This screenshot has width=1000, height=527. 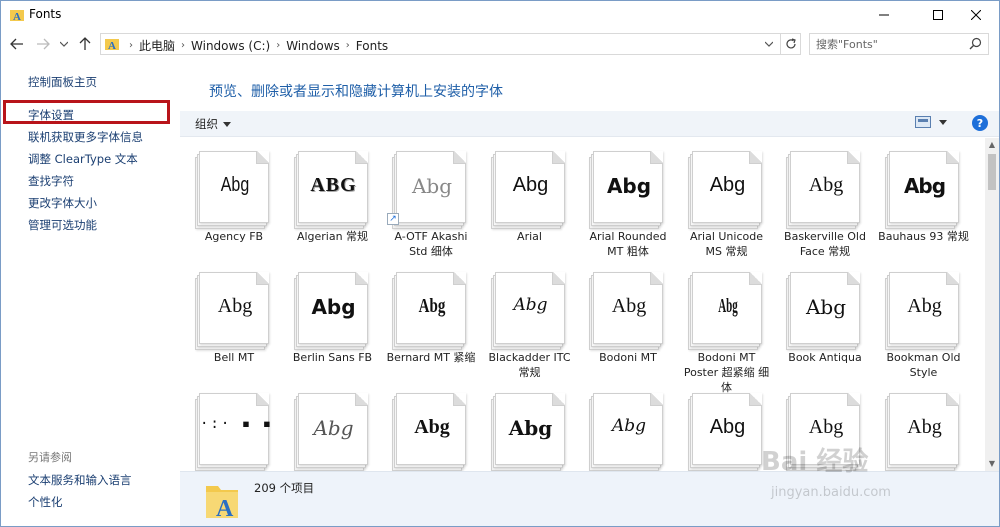 What do you see at coordinates (45, 502) in the screenshot?
I see `link-personalization: 个性化` at bounding box center [45, 502].